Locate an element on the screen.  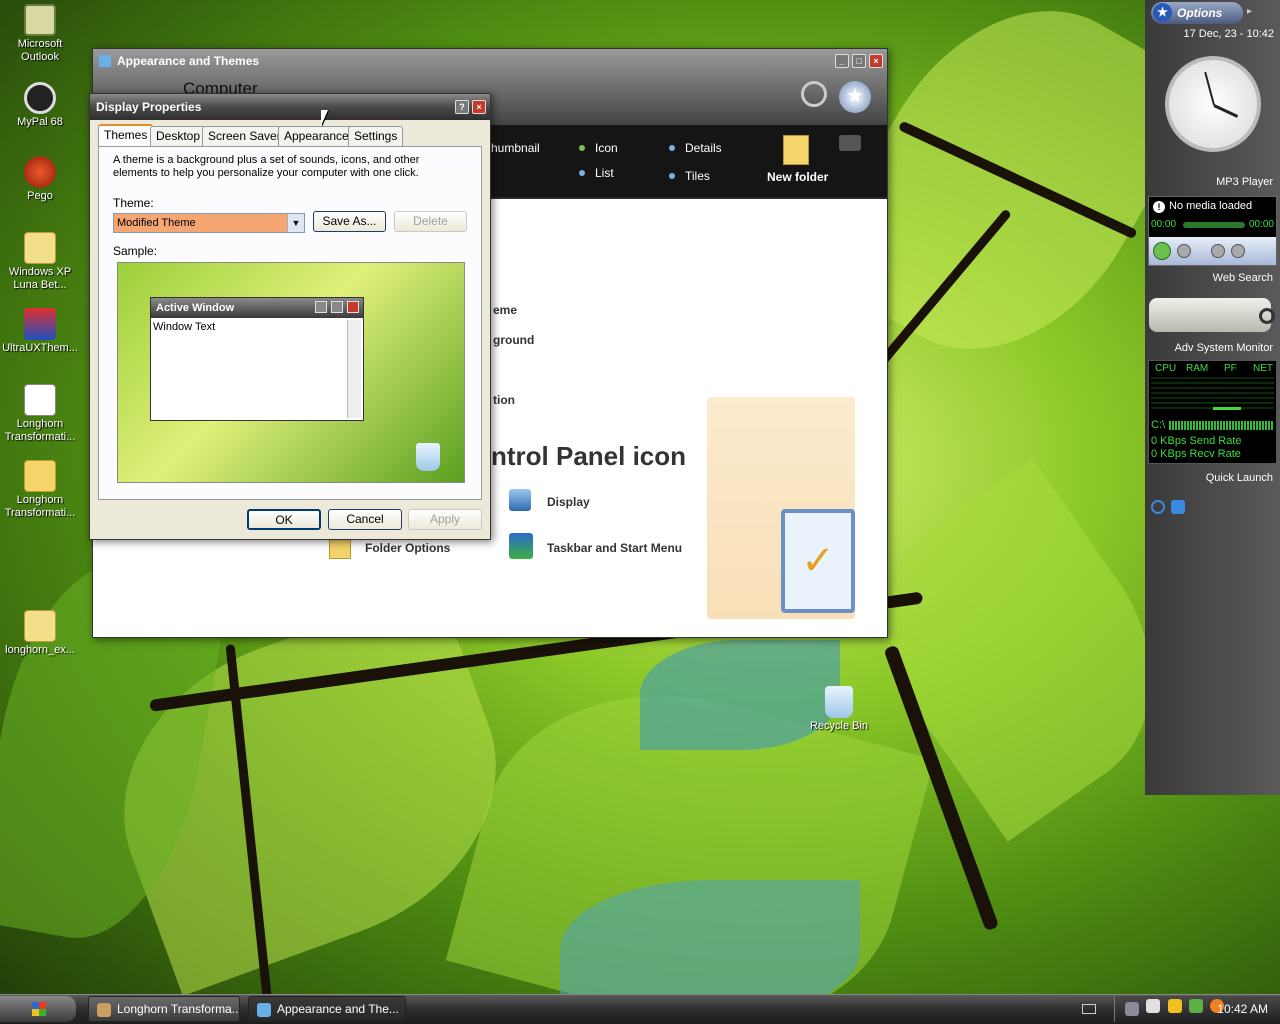
play-icon is located at coordinates (1162, 251).